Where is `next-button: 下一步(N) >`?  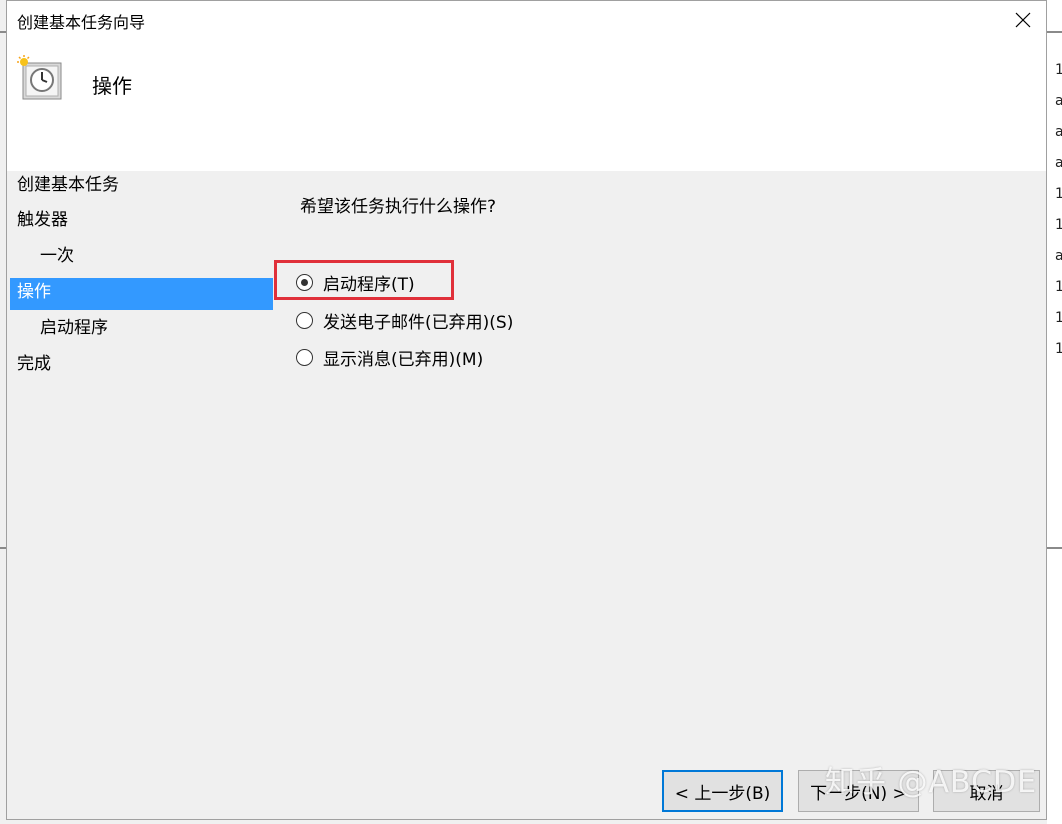
next-button: 下一步(N) > is located at coordinates (858, 791).